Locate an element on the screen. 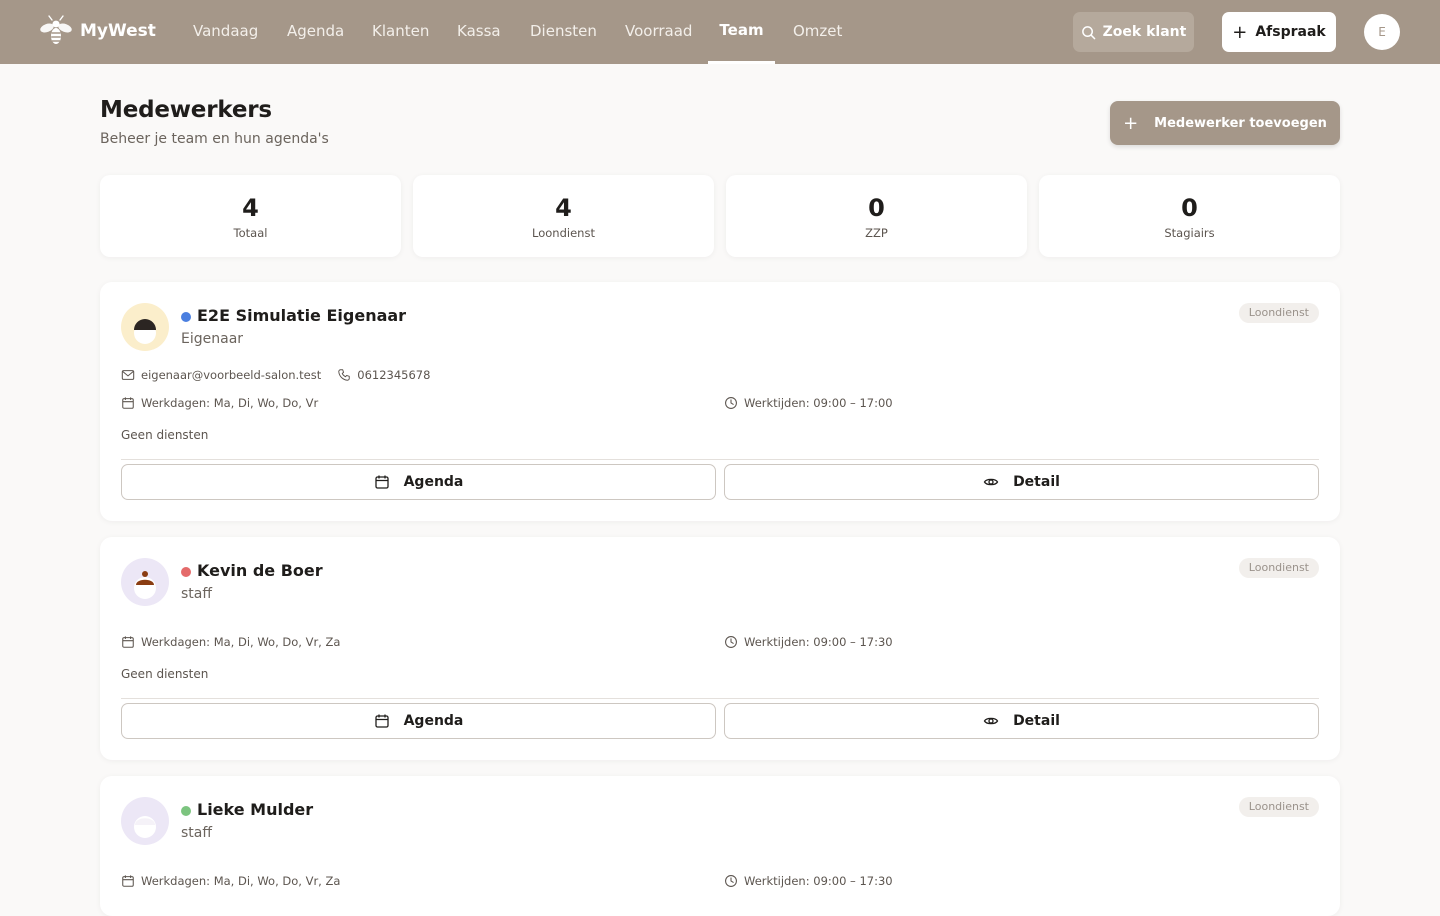  search-client-label: Zoek klant is located at coordinates (1144, 32).